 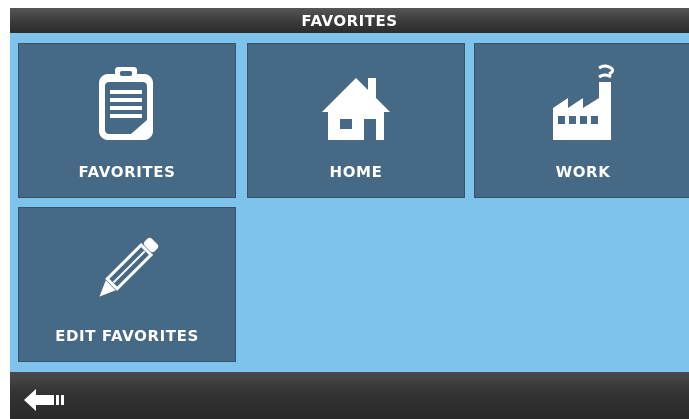 I want to click on page-title: FAVORITES, so click(x=349, y=20).